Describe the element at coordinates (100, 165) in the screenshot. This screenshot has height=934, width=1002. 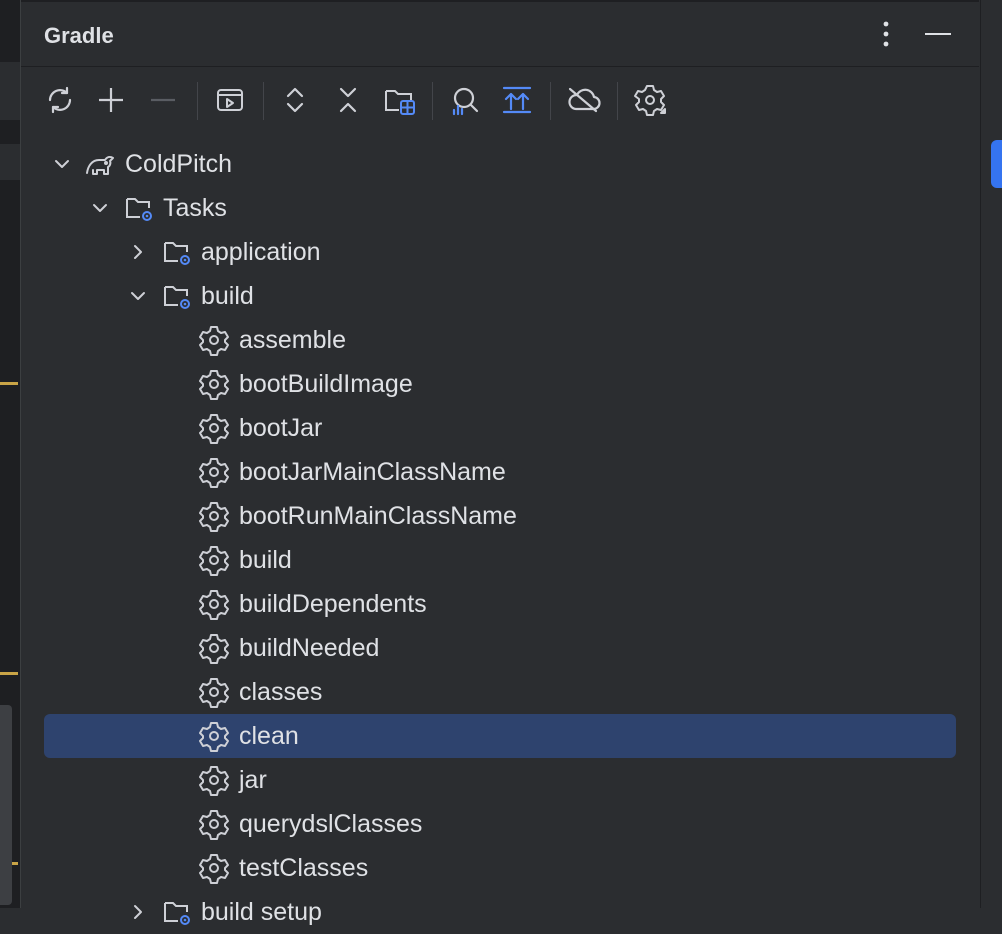
I see `gradle-elephant-icon` at that location.